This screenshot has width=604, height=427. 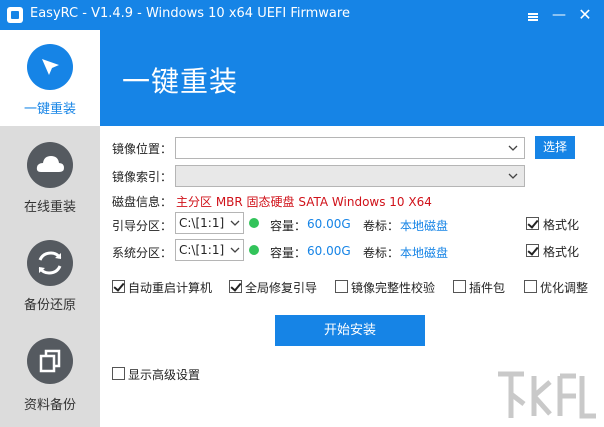 What do you see at coordinates (585, 15) in the screenshot?
I see `close-icon: ✕` at bounding box center [585, 15].